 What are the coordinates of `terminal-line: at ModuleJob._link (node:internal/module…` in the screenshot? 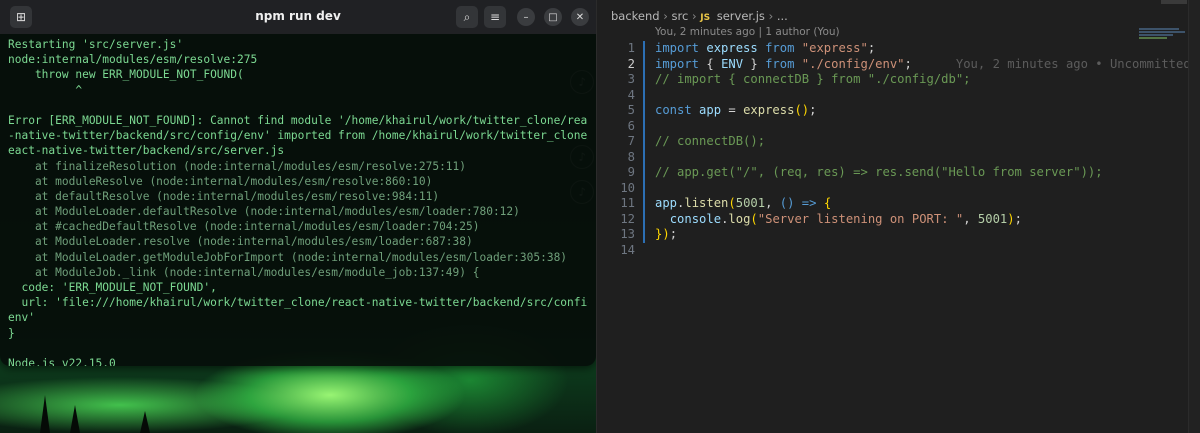 It's located at (244, 272).